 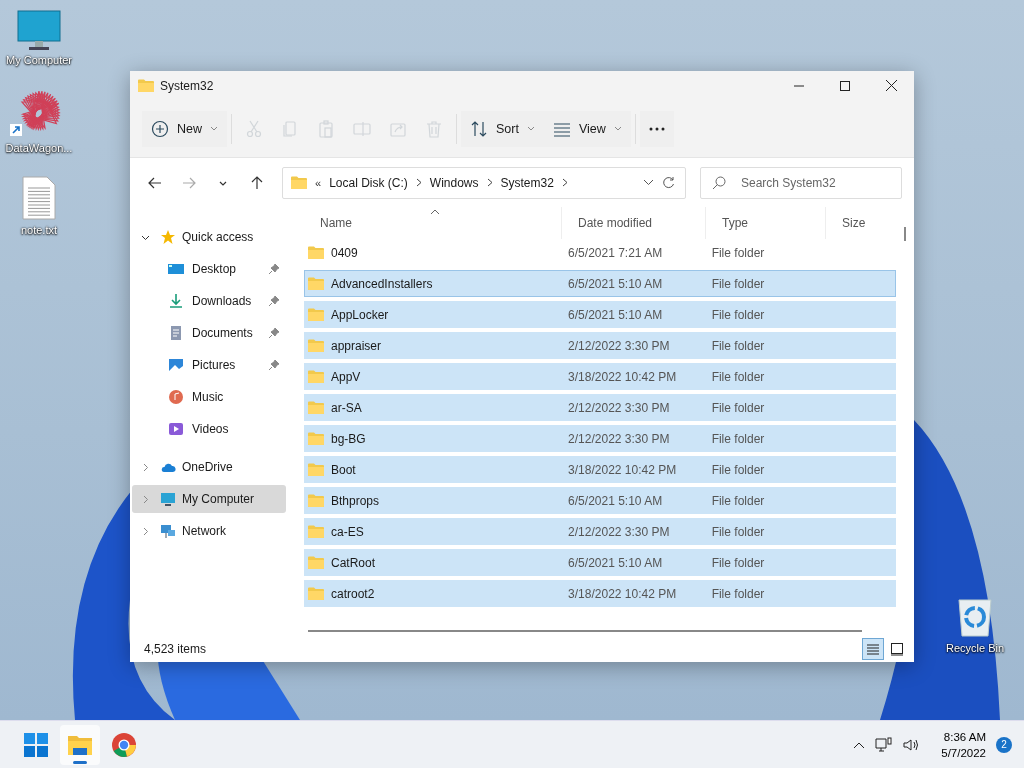 What do you see at coordinates (600, 376) in the screenshot?
I see `file-row: AppV 3/18/2022 10:42 PM File folder` at bounding box center [600, 376].